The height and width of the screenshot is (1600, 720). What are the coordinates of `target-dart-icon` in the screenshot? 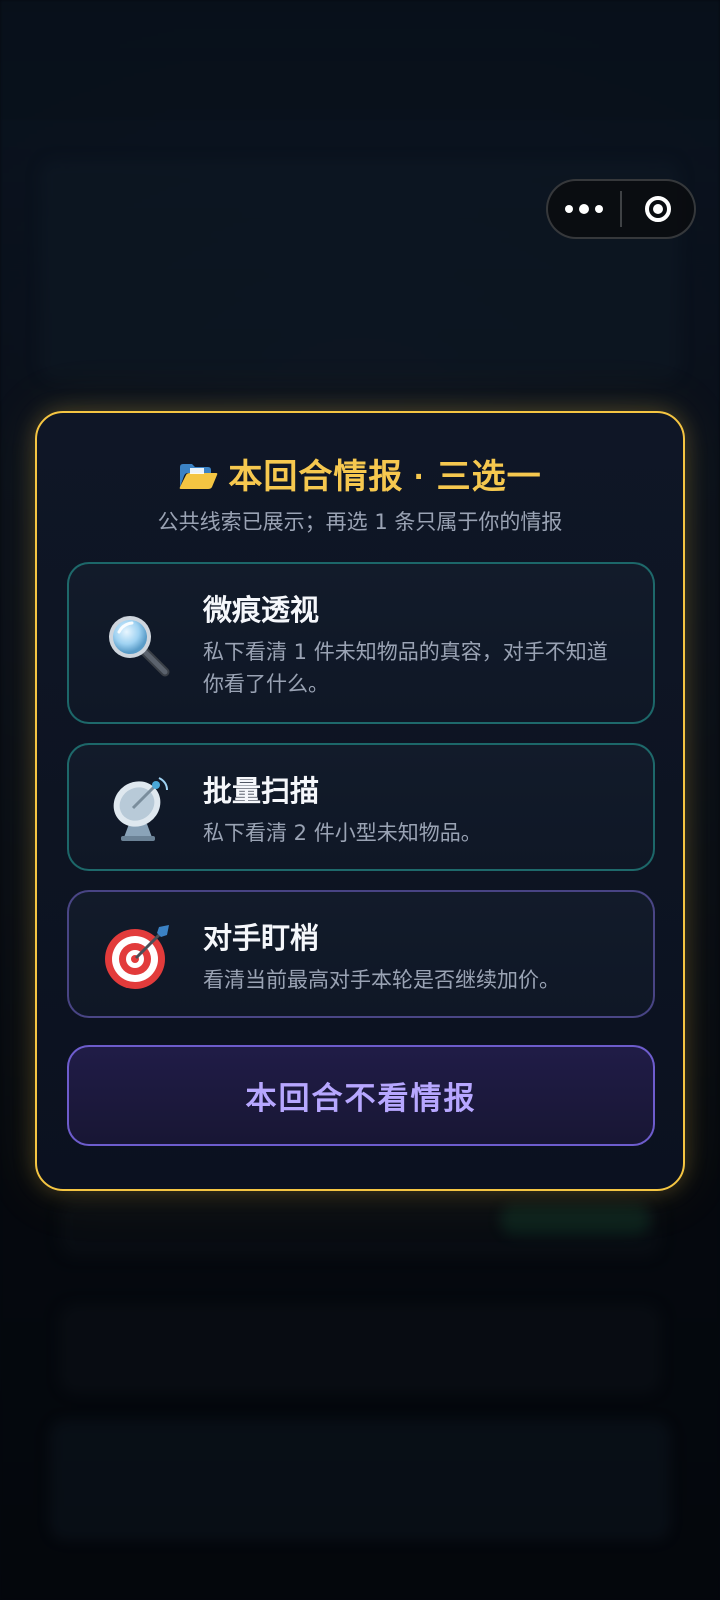 It's located at (137, 957).